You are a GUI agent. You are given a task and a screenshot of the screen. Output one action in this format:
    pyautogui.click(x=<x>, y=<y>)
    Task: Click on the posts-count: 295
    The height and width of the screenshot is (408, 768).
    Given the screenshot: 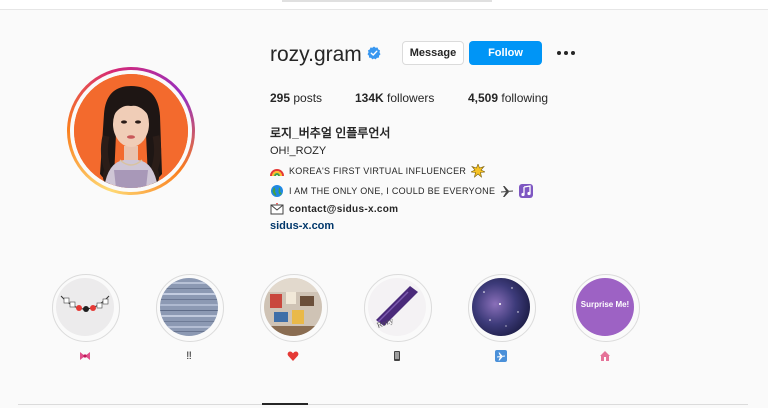 What is the action you would take?
    pyautogui.click(x=280, y=98)
    